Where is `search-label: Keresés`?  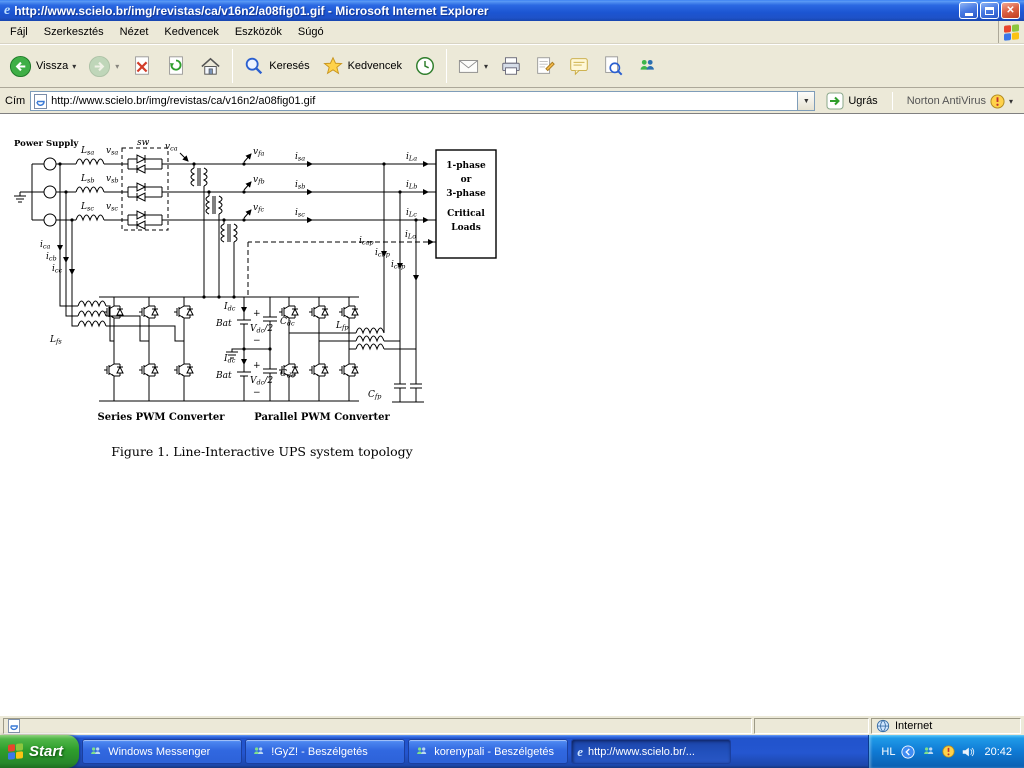 search-label: Keresés is located at coordinates (289, 66).